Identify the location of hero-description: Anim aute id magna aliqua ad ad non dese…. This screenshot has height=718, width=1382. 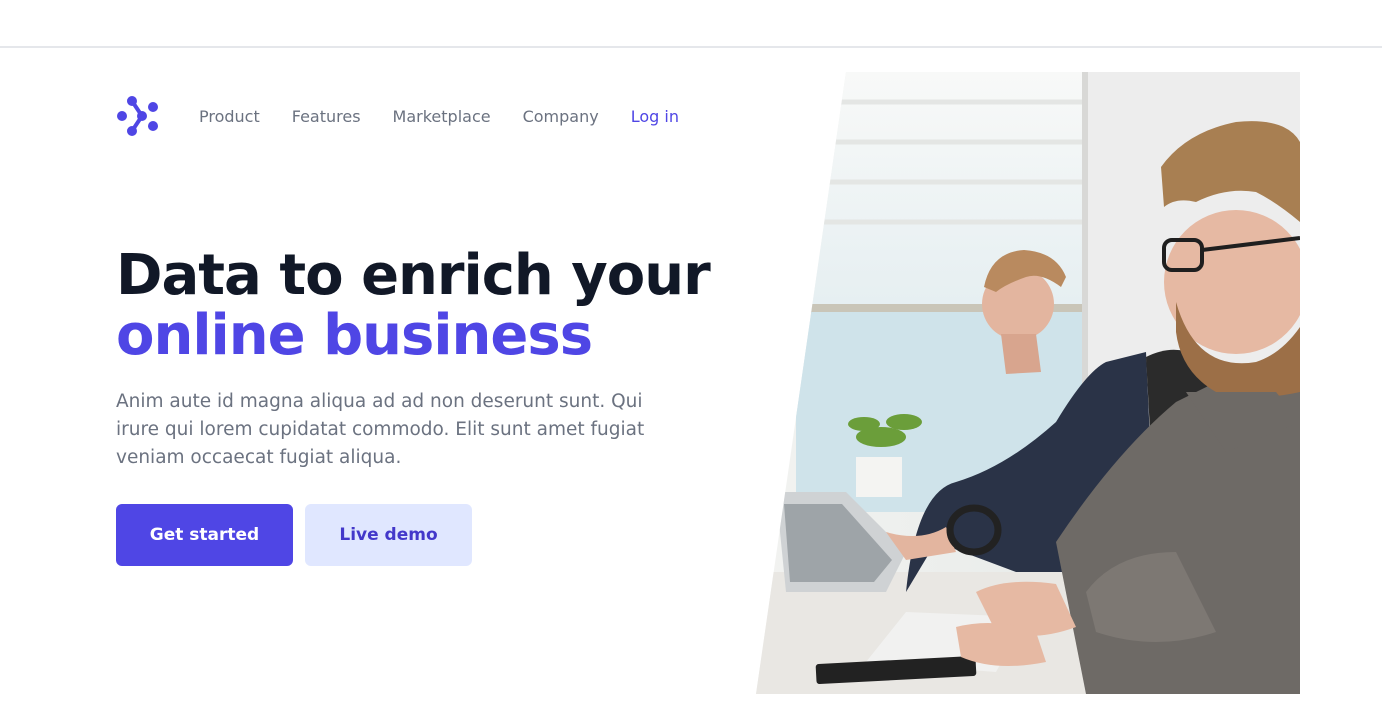
(380, 429).